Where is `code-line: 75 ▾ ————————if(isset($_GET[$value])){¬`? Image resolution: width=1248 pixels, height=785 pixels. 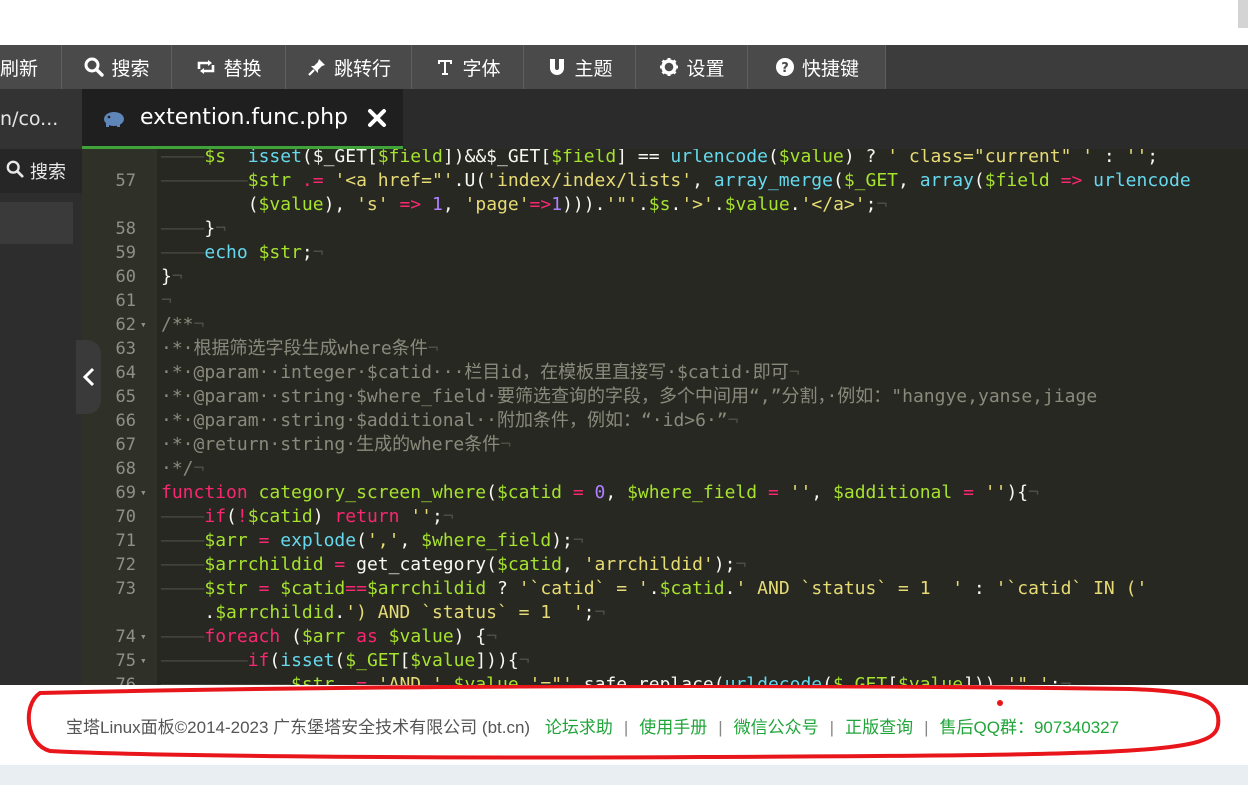
code-line: 75 ▾ ————————if(isset($_GET[$value])){¬ is located at coordinates (665, 661).